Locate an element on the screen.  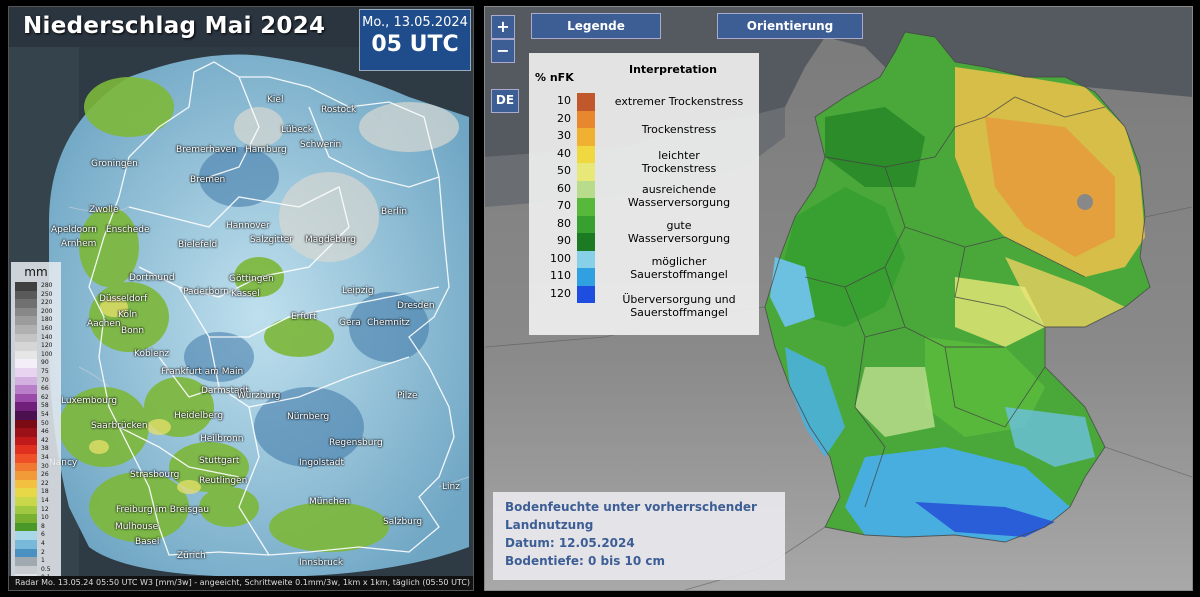
scale-label: 1 is located at coordinates (43, 561).